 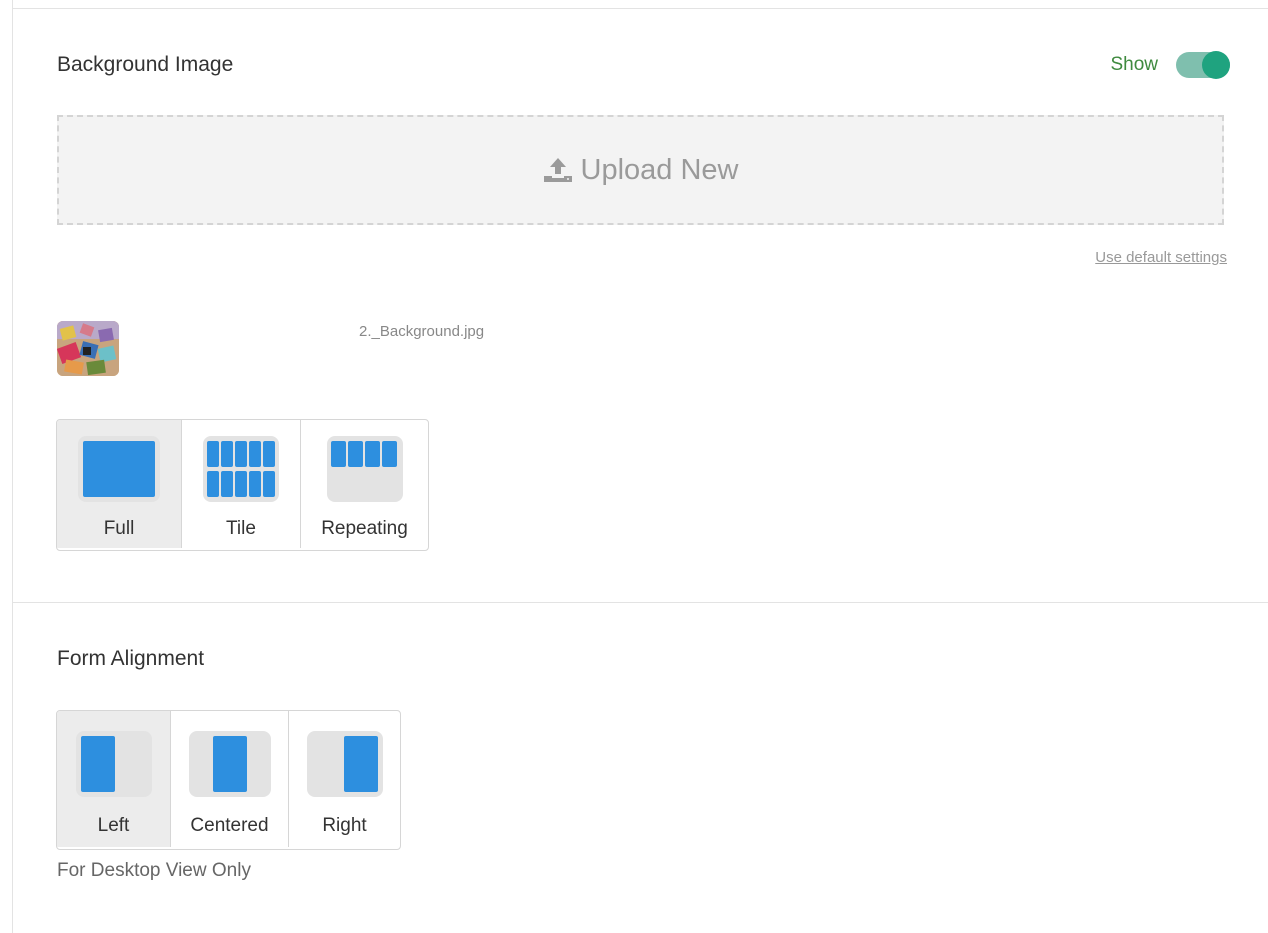 I want to click on option-tile: Tile, so click(x=241, y=484).